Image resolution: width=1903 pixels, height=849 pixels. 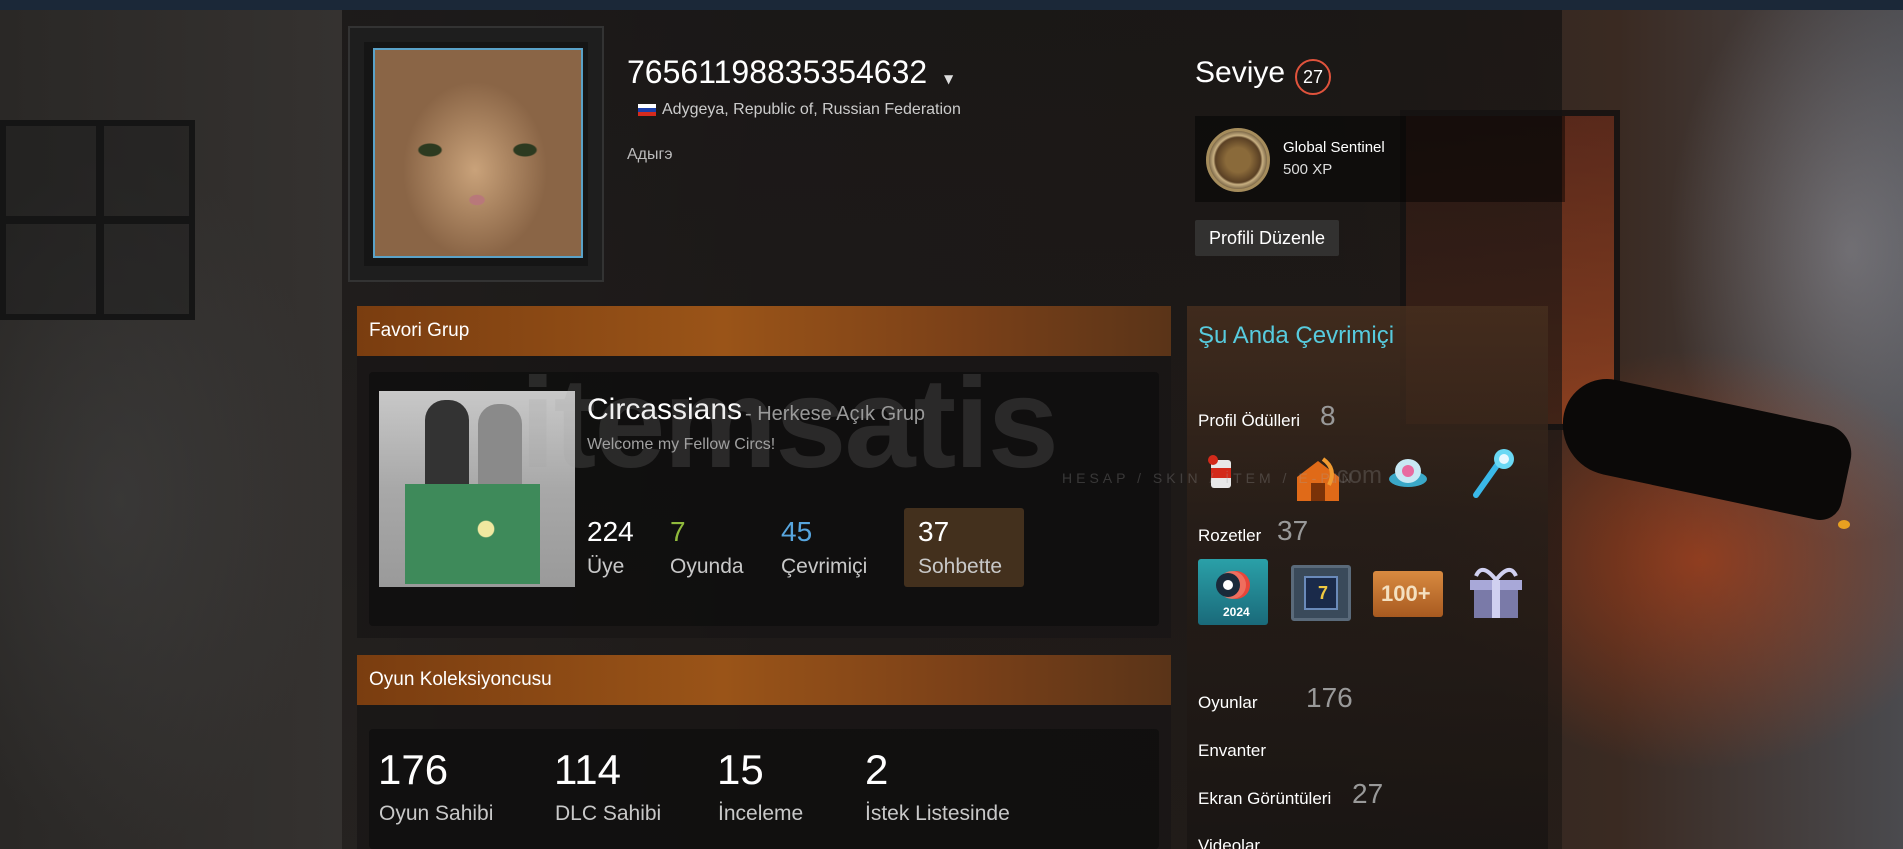 What do you see at coordinates (1334, 147) in the screenshot?
I see `featured-badge-name: Global Sentinel` at bounding box center [1334, 147].